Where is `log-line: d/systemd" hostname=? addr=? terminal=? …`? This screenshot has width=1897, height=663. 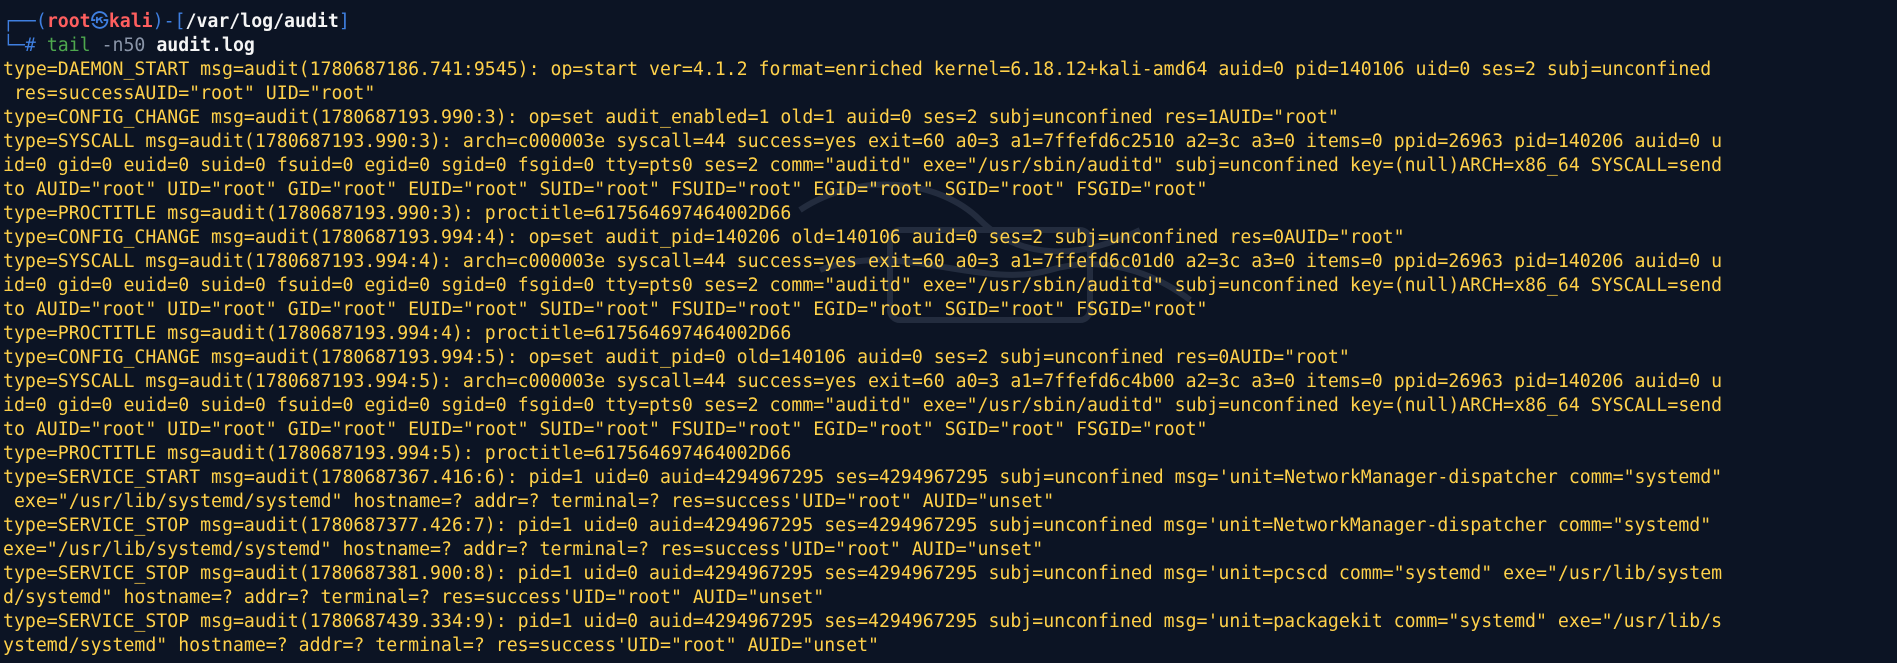 log-line: d/systemd" hostname=? addr=? terminal=? … is located at coordinates (414, 597).